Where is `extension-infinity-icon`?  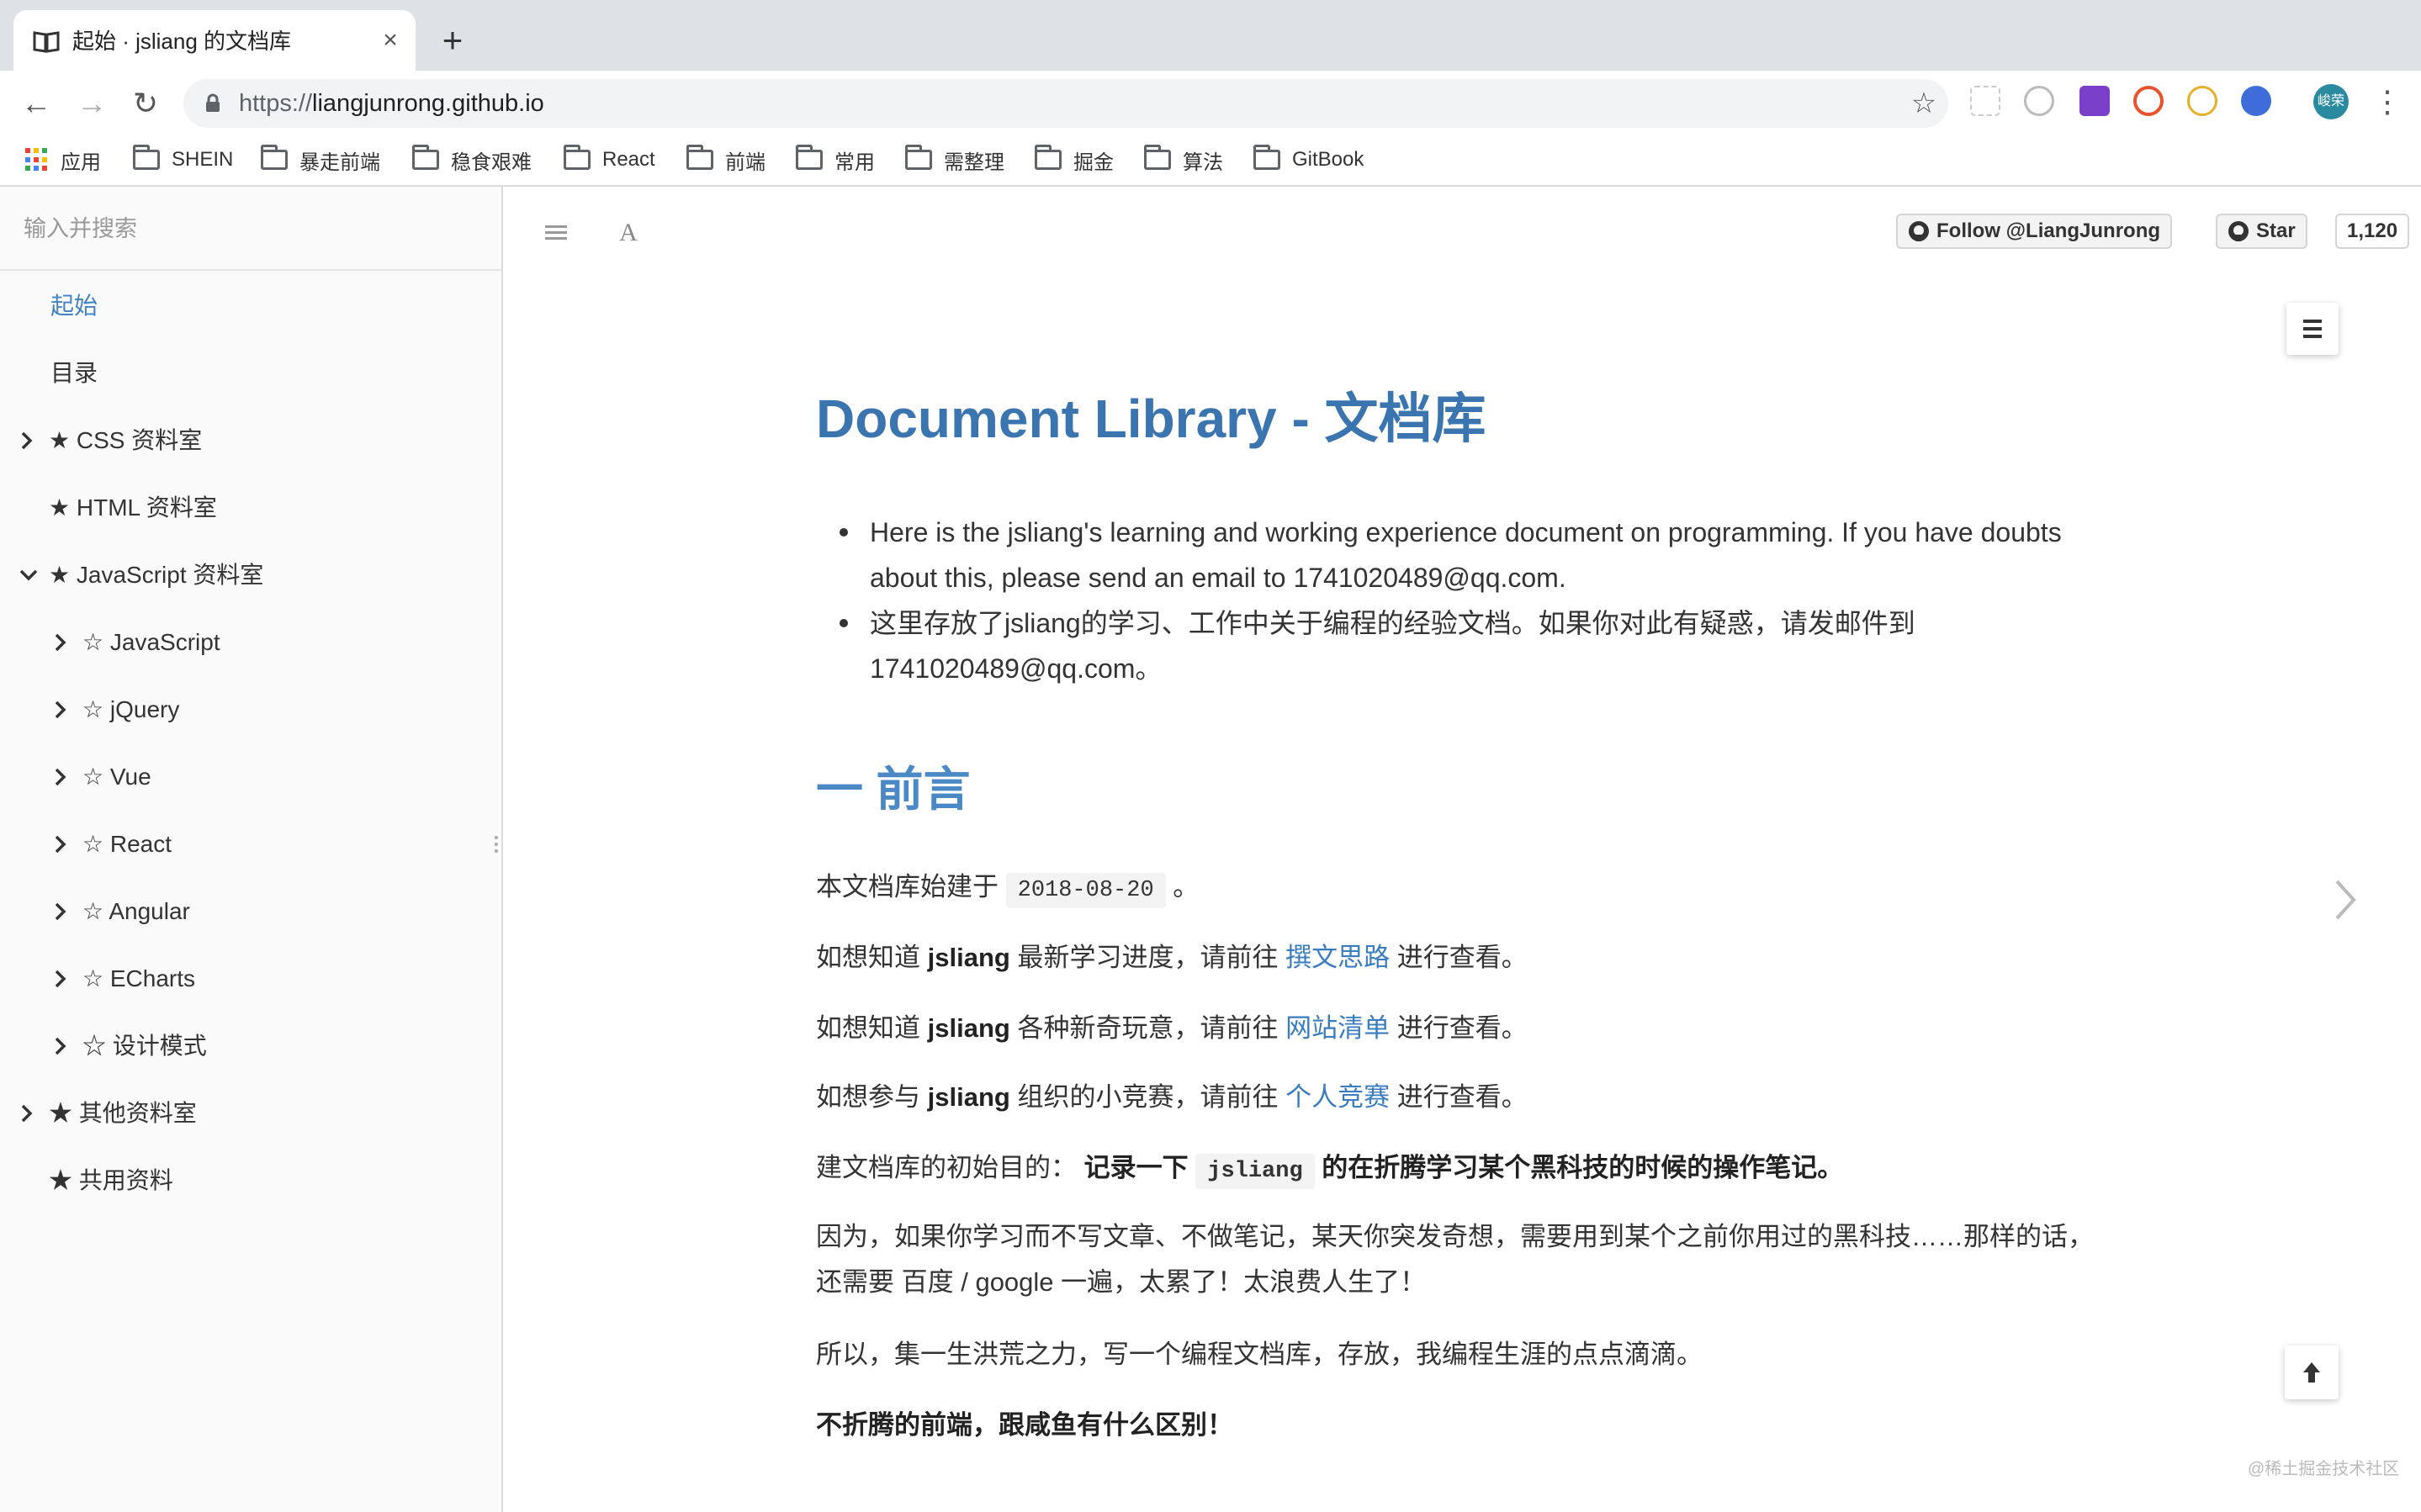
extension-infinity-icon is located at coordinates (2149, 101).